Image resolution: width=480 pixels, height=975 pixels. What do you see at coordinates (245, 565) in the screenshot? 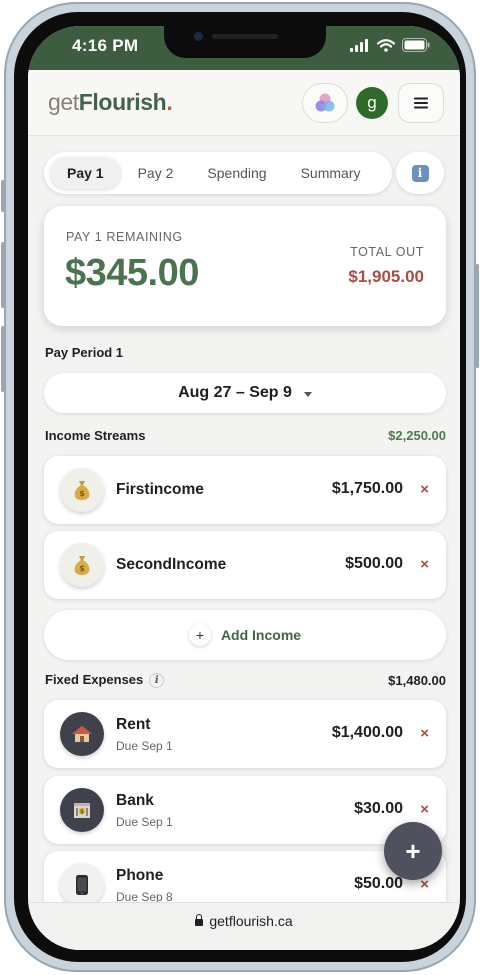
I see `income-row-second: $ SecondIncome $500.00 ×` at bounding box center [245, 565].